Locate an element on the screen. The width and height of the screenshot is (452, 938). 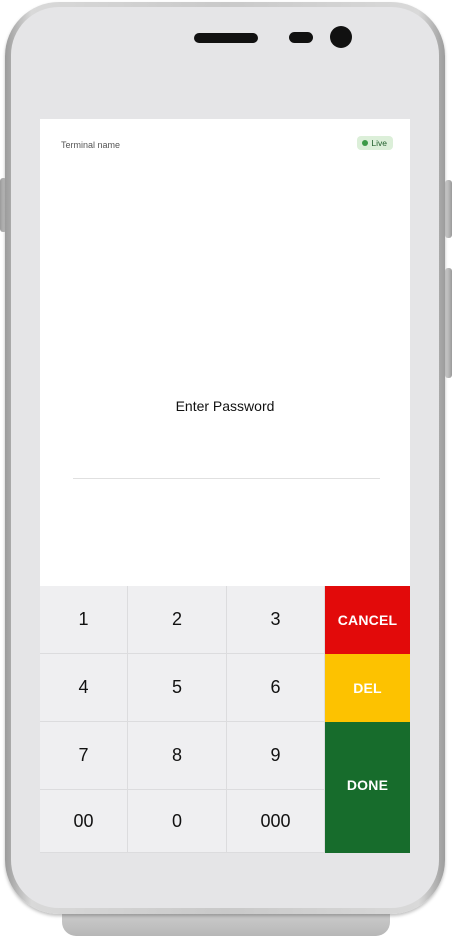
terminal-name: Terminal name is located at coordinates (91, 145).